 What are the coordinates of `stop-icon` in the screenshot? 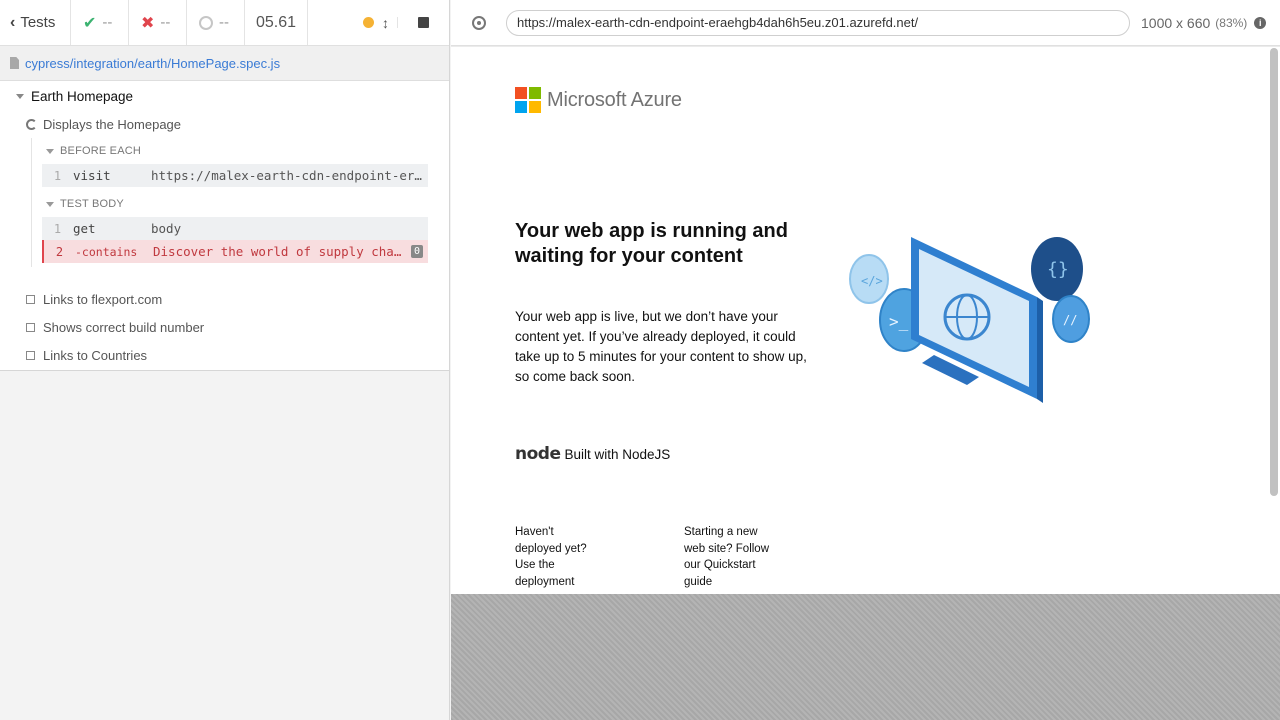 It's located at (423, 22).